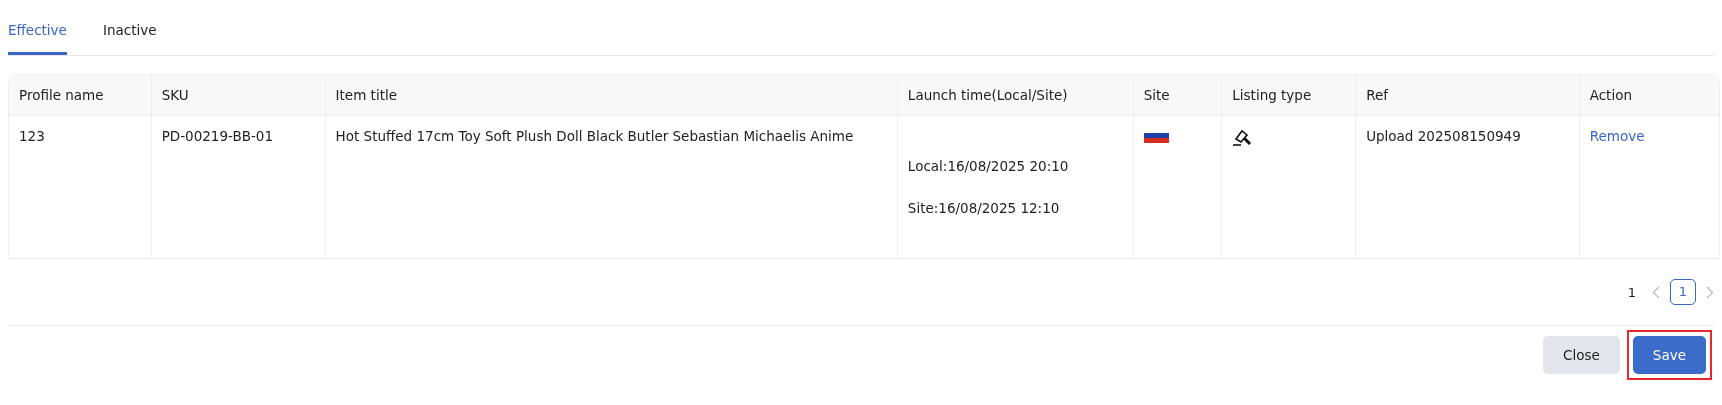 The width and height of the screenshot is (1722, 405). Describe the element at coordinates (129, 38) in the screenshot. I see `tab: Inactive` at that location.